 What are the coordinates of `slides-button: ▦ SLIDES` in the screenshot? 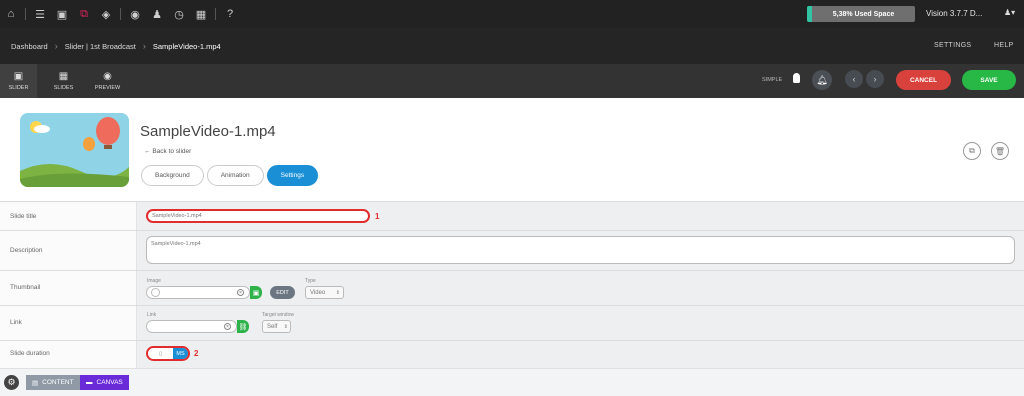 It's located at (63, 81).